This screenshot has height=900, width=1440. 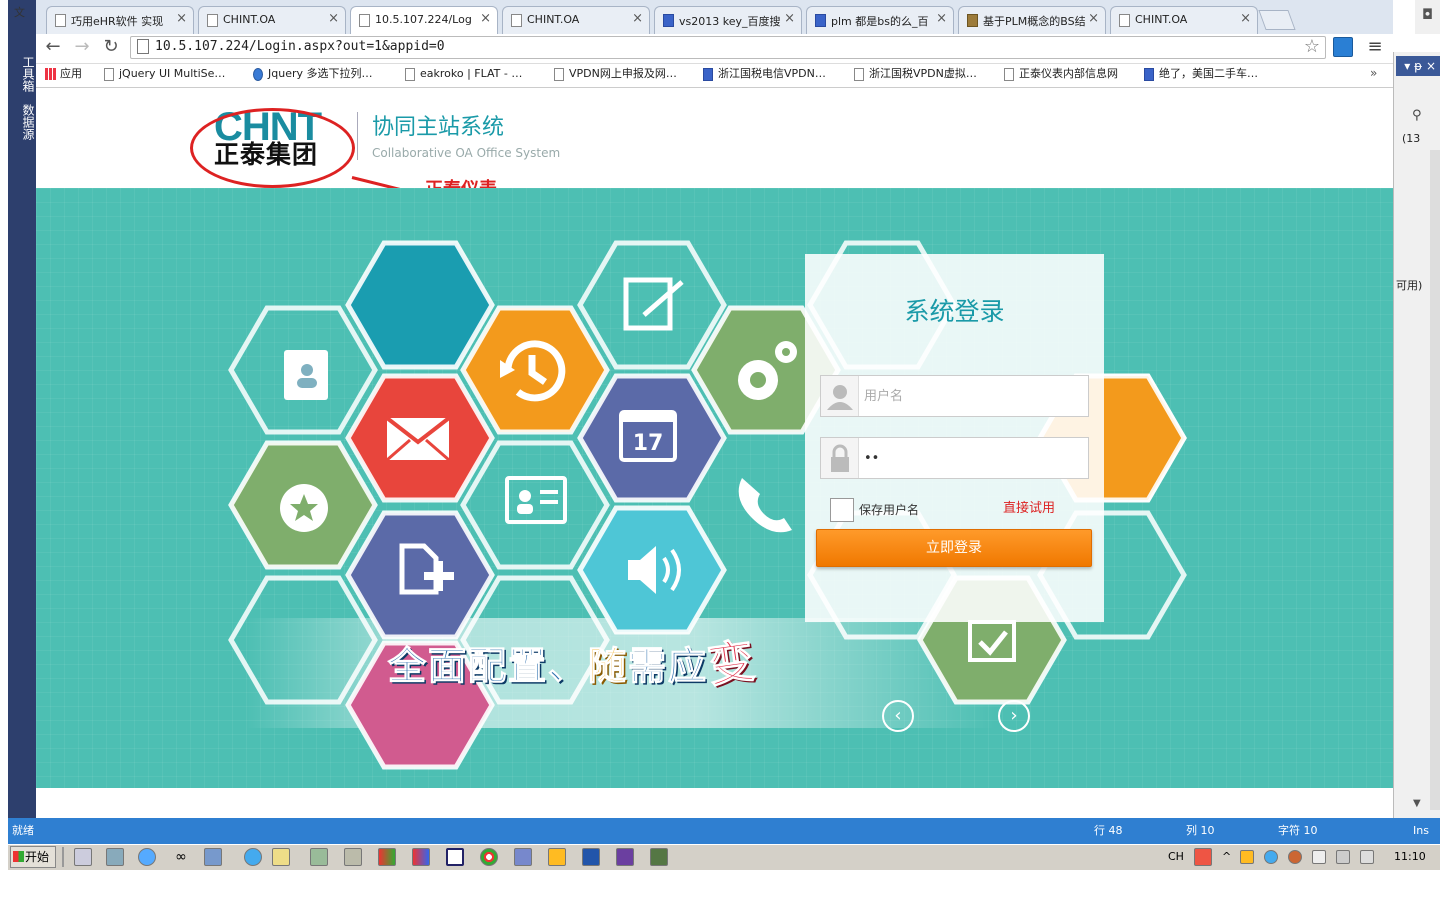 I want to click on id-card-icon, so click(x=536, y=500).